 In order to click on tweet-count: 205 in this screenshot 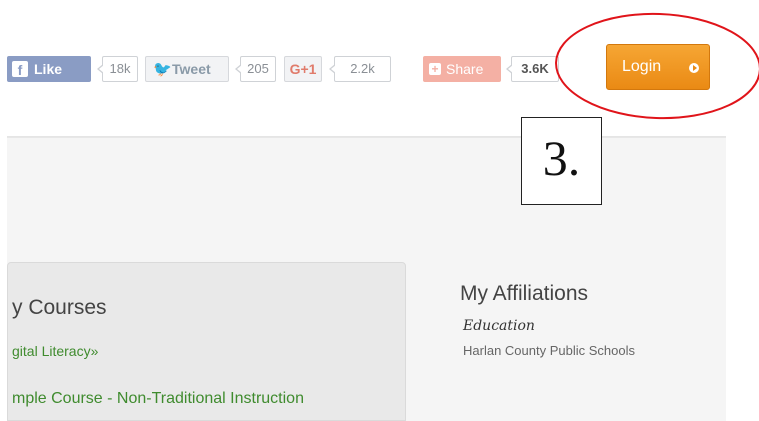, I will do `click(255, 69)`.